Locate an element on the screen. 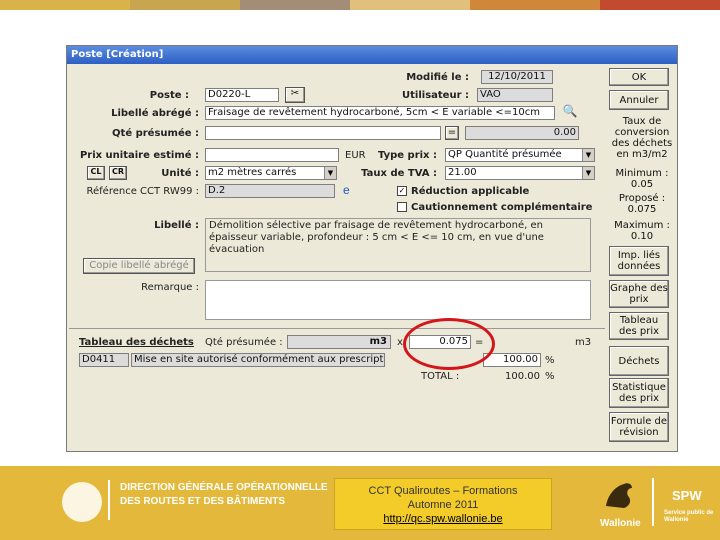  taux-tva-label: Taux de TVA : is located at coordinates (399, 173).